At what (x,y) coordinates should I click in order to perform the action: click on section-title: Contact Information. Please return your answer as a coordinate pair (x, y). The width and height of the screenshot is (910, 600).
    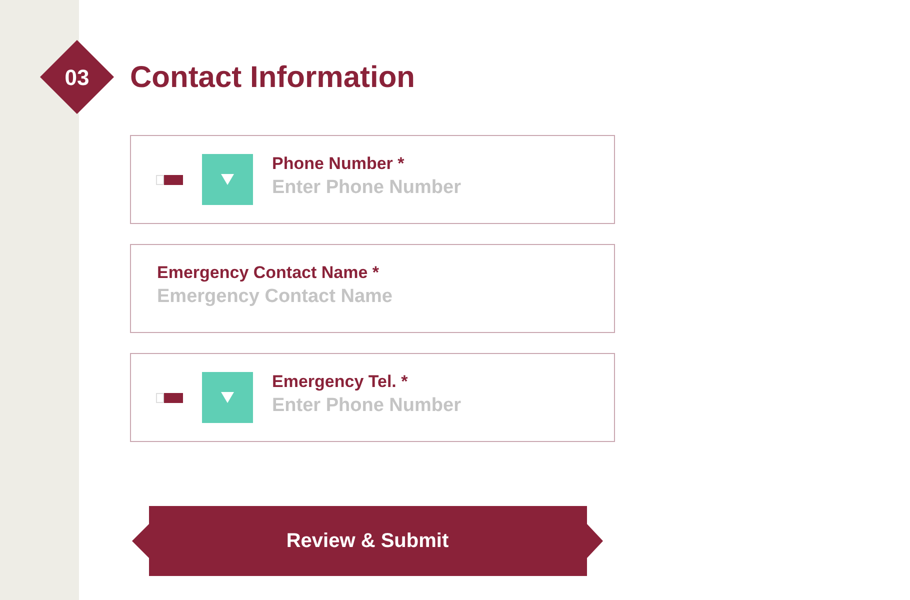
    Looking at the image, I should click on (272, 78).